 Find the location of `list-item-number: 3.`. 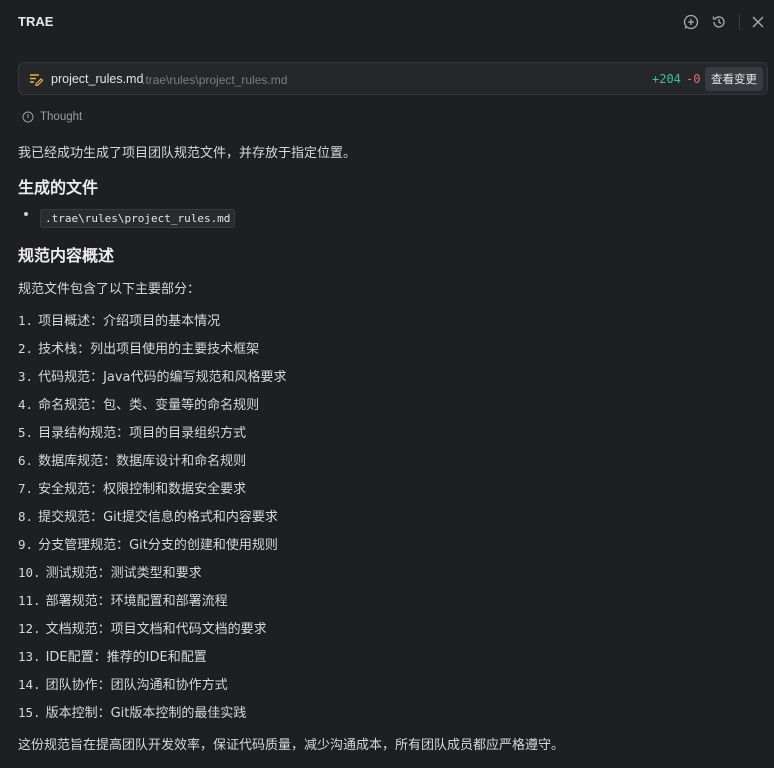

list-item-number: 3. is located at coordinates (26, 376).